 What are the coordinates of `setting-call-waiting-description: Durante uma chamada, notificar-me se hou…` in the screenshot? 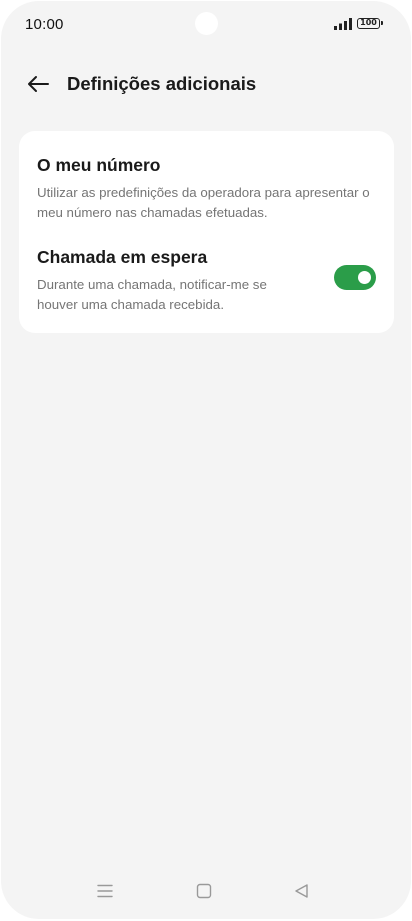 It's located at (152, 294).